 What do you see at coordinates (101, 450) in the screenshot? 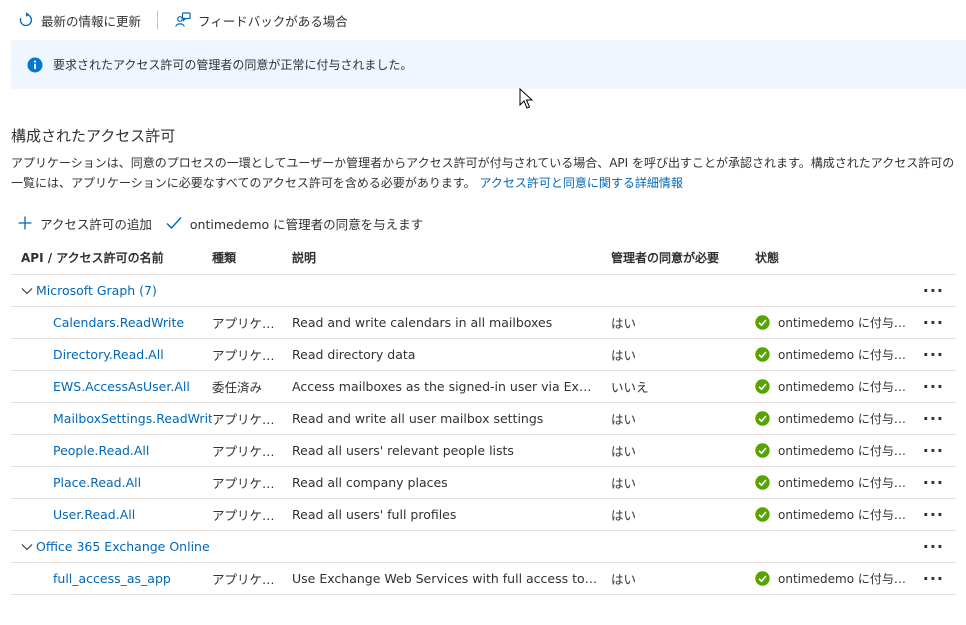
I see `permission-name-link: People.Read.All` at bounding box center [101, 450].